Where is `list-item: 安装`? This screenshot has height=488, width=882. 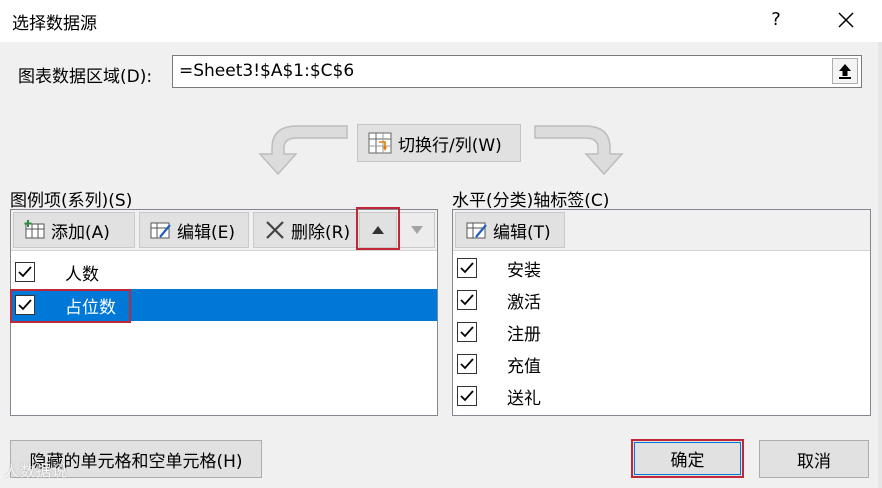
list-item: 安装 is located at coordinates (661, 268).